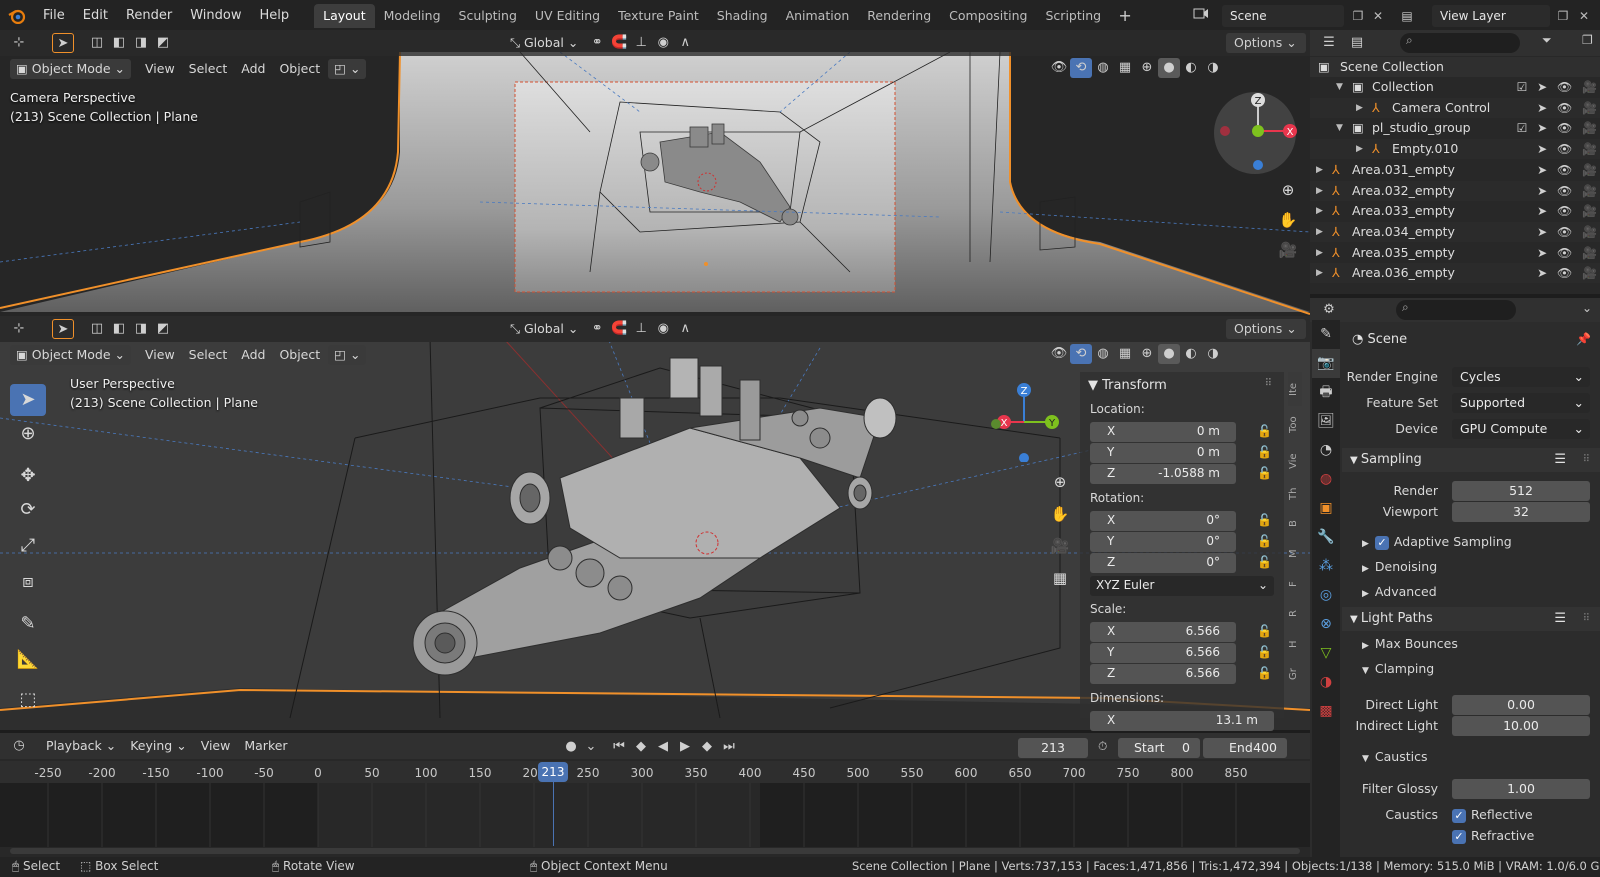 The width and height of the screenshot is (1600, 877). Describe the element at coordinates (1521, 726) in the screenshot. I see `indirect-light-field: 10.00` at that location.